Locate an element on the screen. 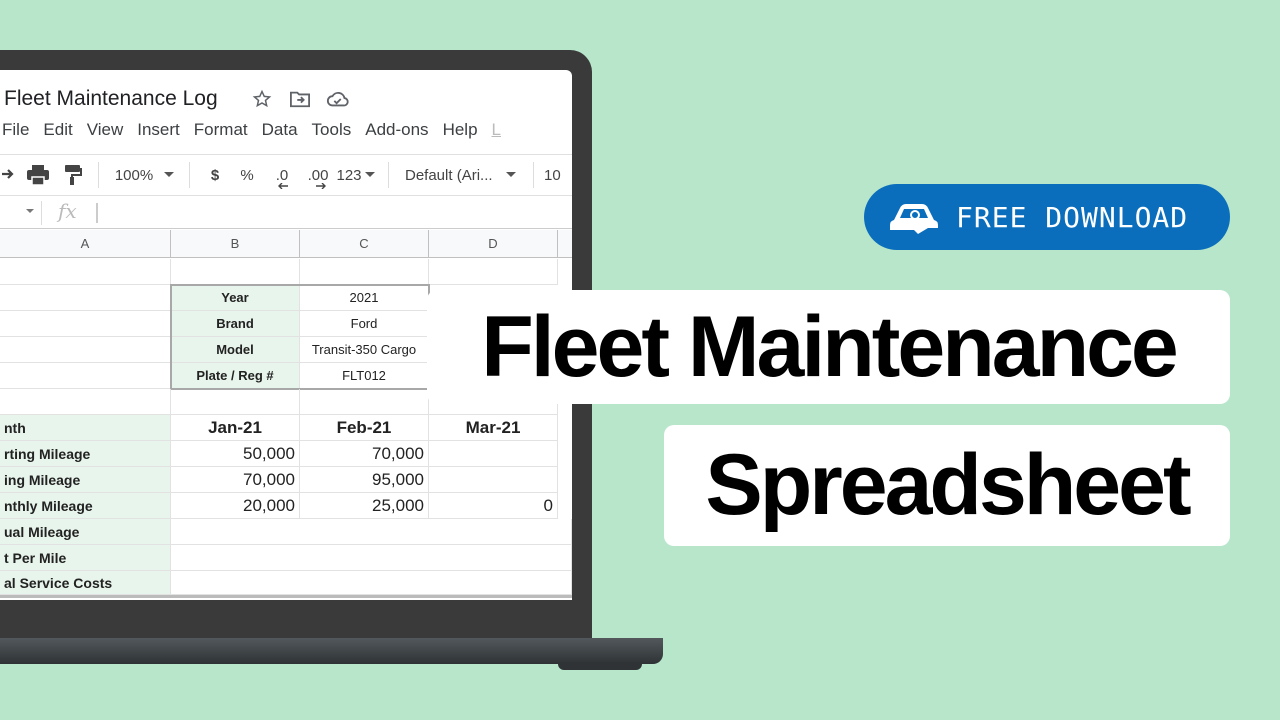 This screenshot has width=1280, height=720. print-icon is located at coordinates (38, 175).